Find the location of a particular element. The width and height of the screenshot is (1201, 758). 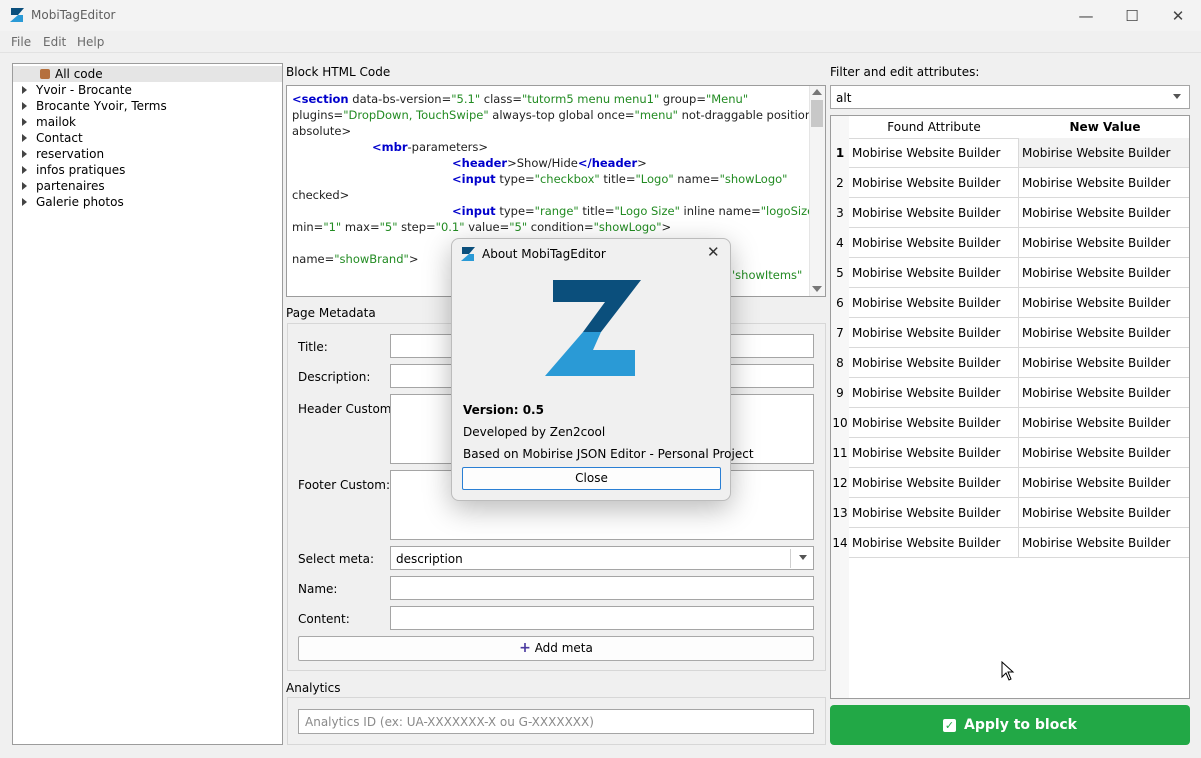

name-field is located at coordinates (602, 588).